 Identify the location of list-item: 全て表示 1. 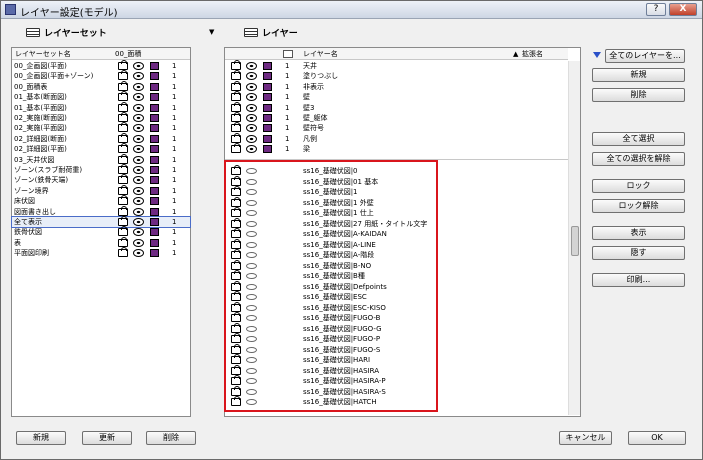
(101, 222).